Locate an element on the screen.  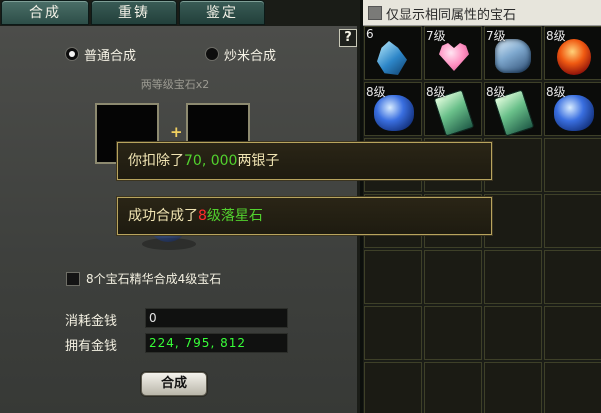
filter-bar: 仅显示相同属性的宝石 is located at coordinates (482, 13).